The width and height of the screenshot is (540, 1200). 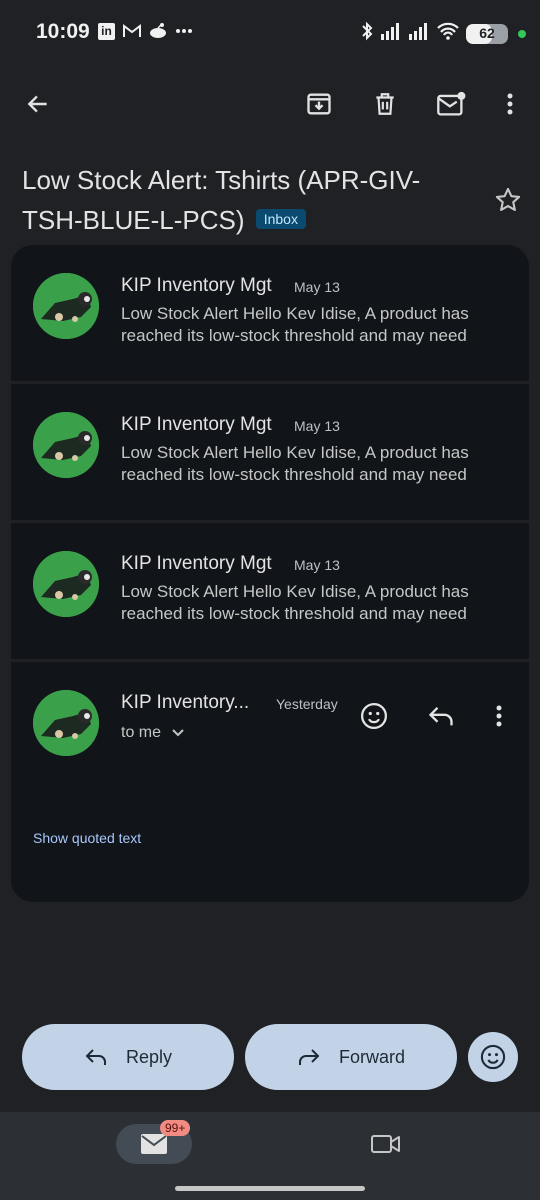 I want to click on message-date: Yesterday, so click(x=307, y=704).